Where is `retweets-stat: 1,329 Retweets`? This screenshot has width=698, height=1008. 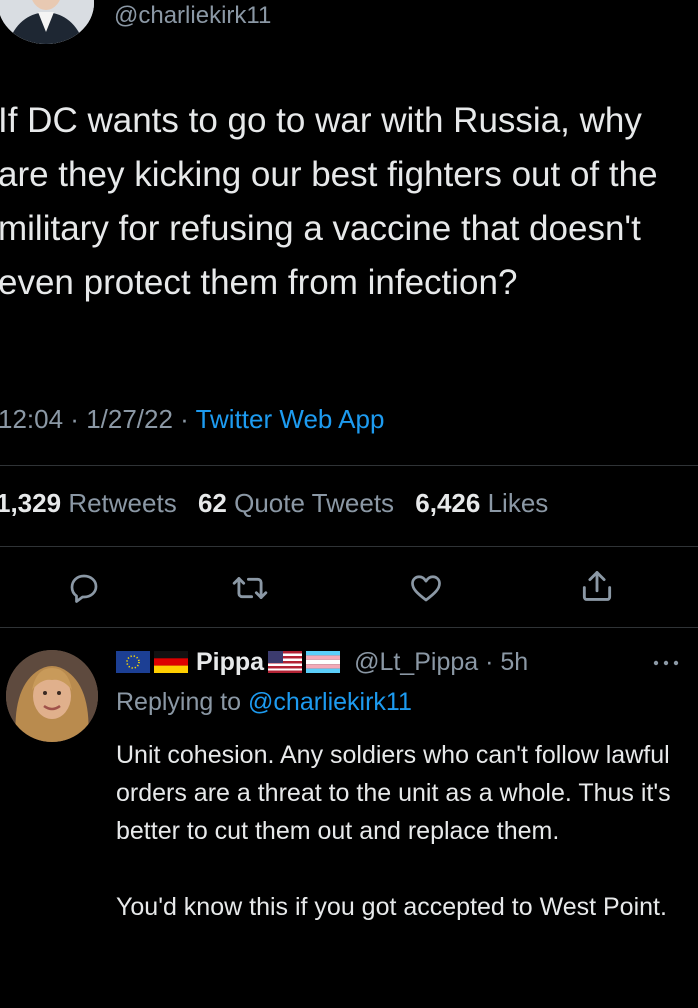 retweets-stat: 1,329 Retweets is located at coordinates (88, 503).